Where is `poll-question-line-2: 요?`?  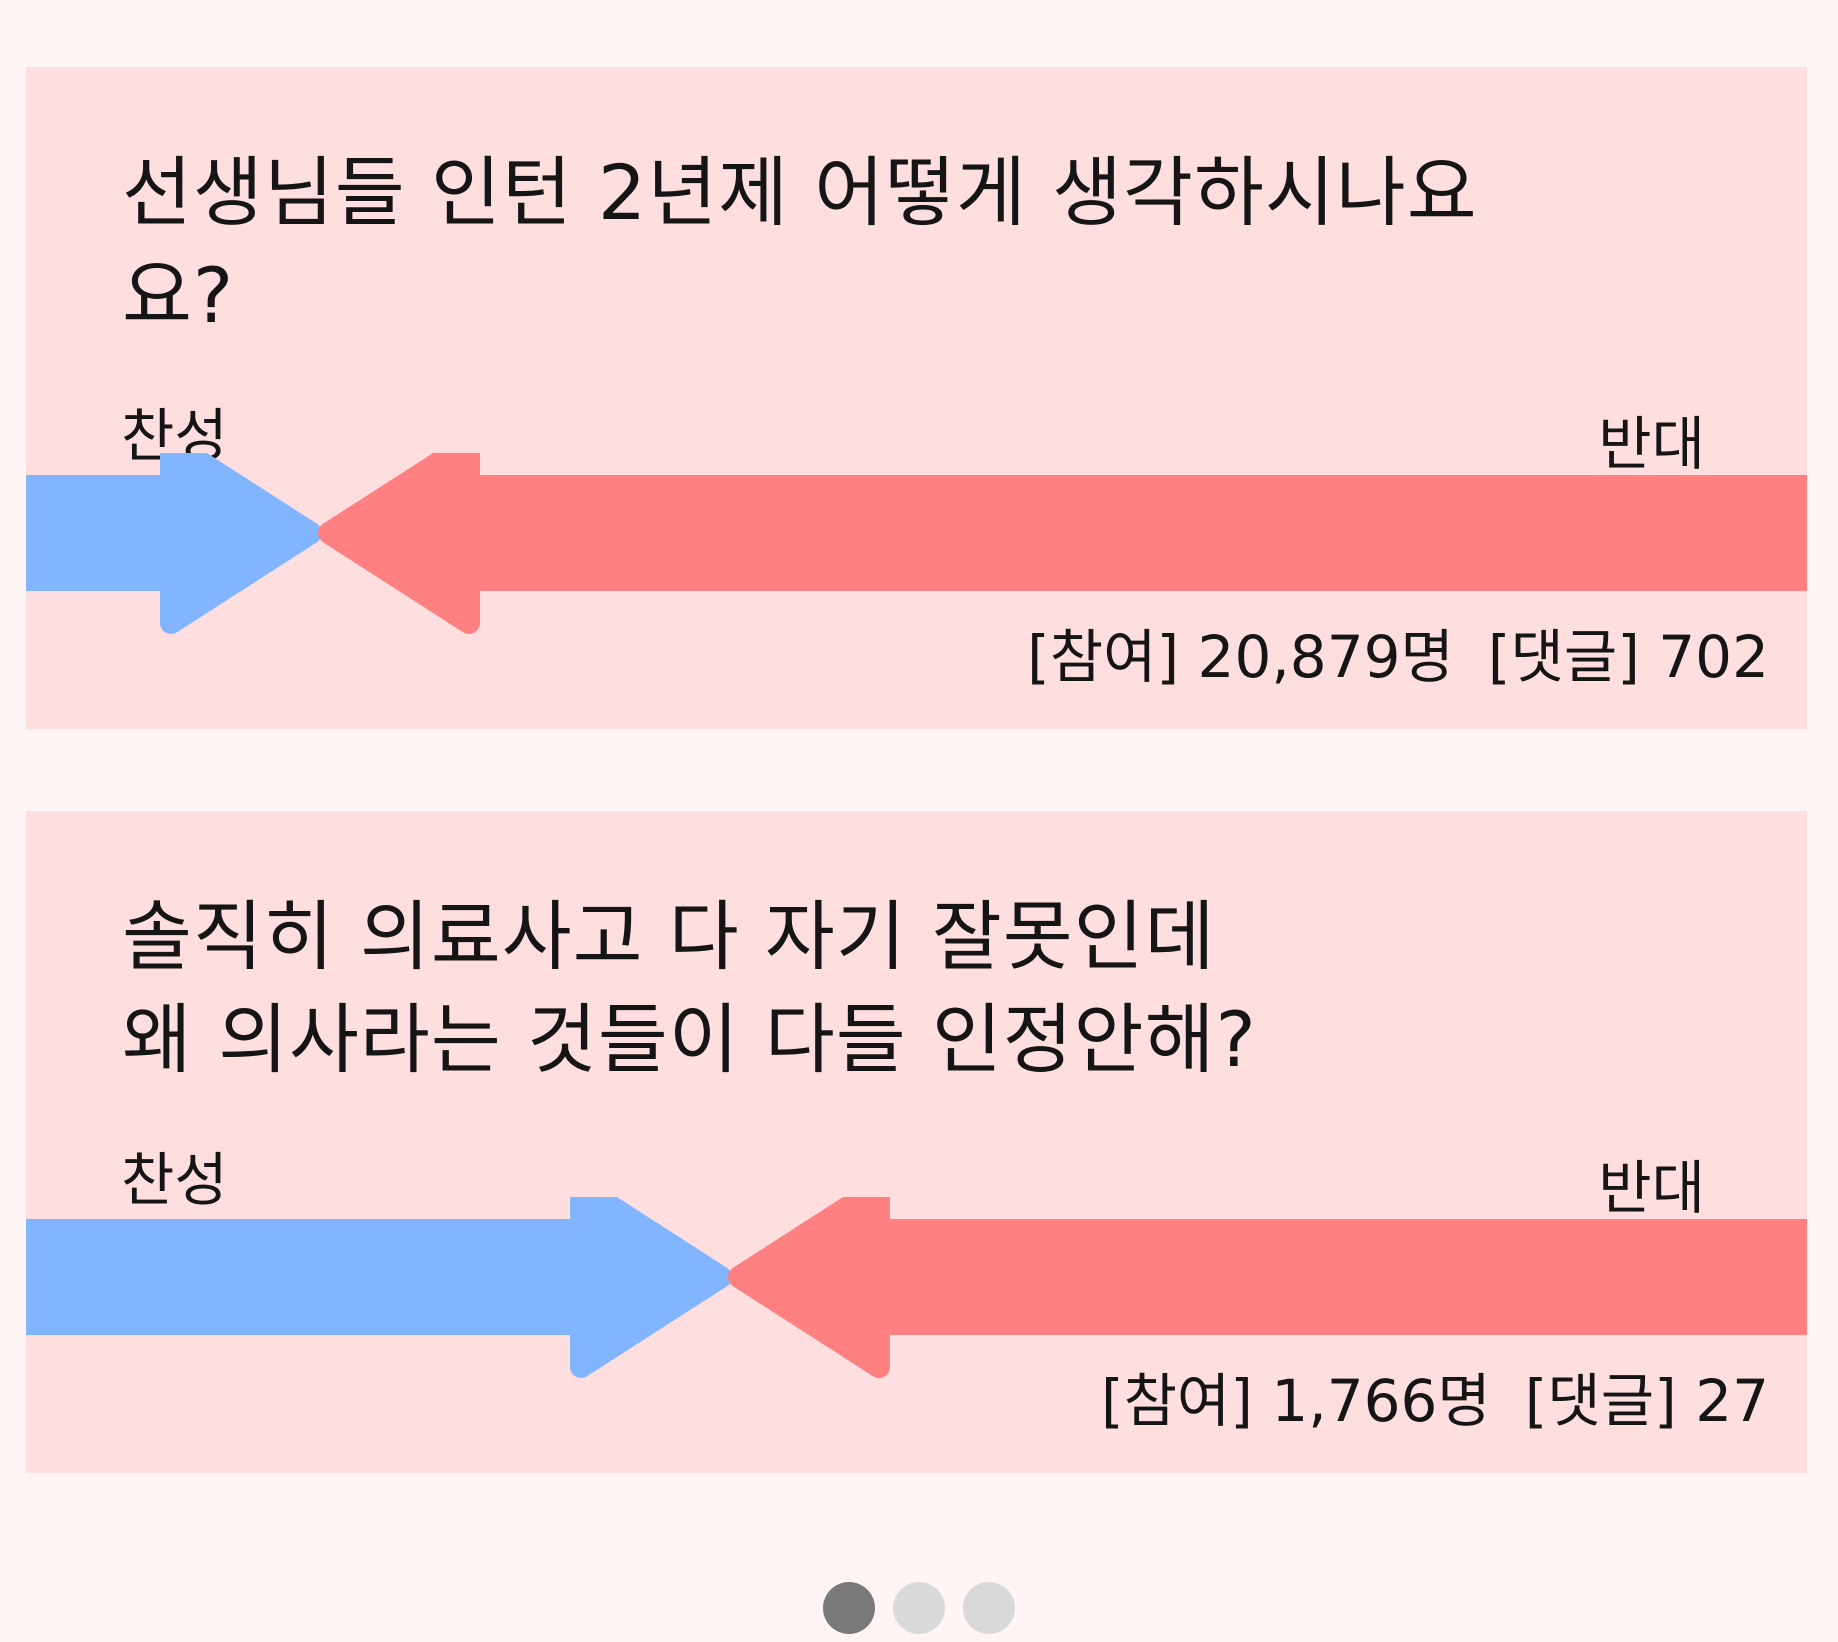 poll-question-line-2: 요? is located at coordinates (178, 295).